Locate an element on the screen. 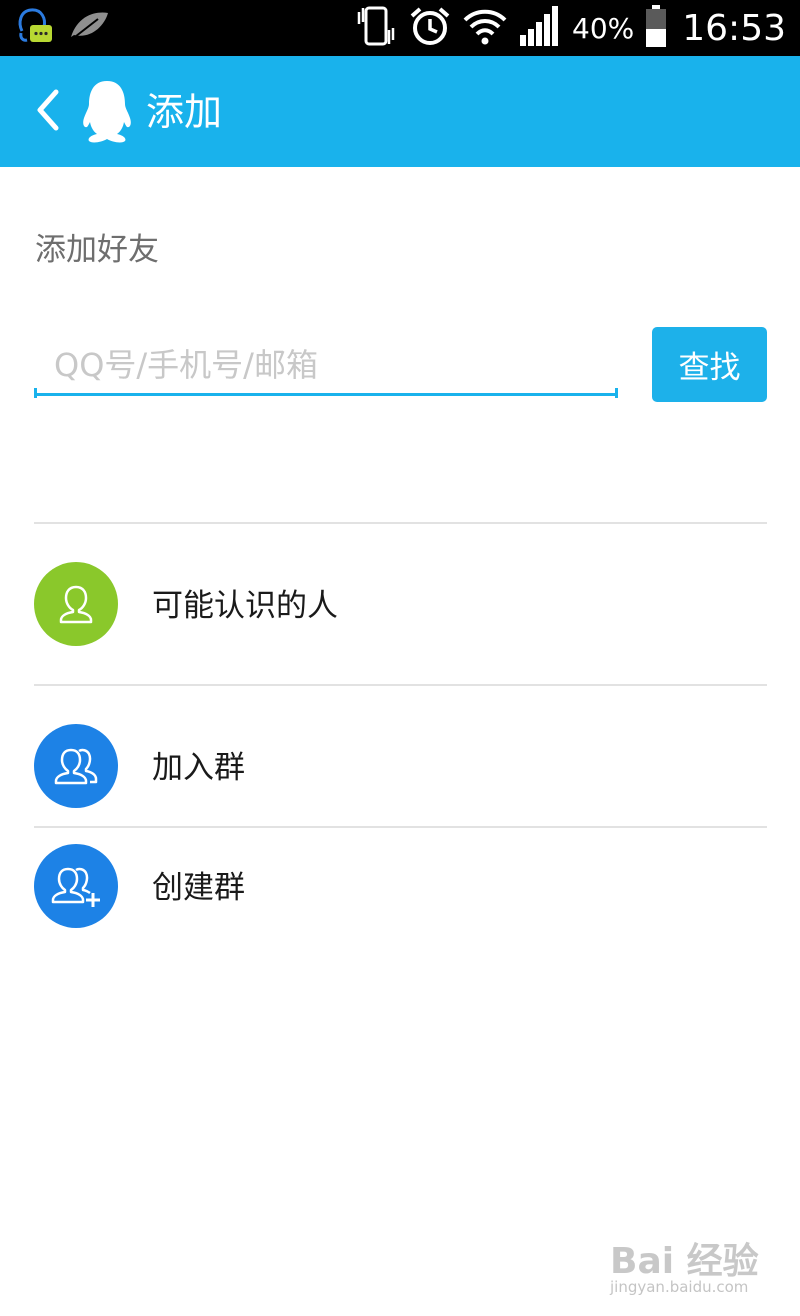  vibrate-icon is located at coordinates (376, 28).